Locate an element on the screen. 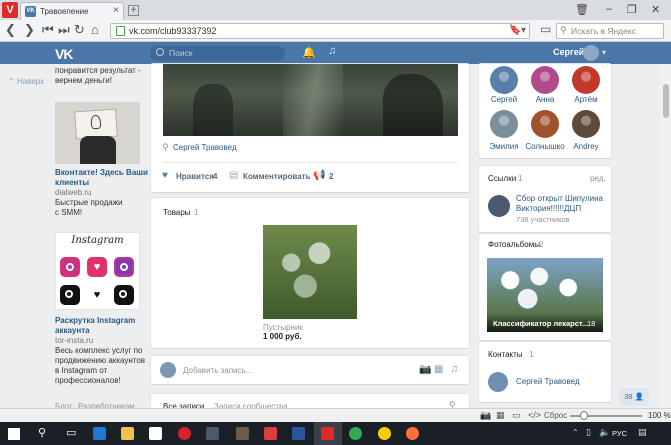 The image size is (671, 445). firefox-icon is located at coordinates (412, 433).